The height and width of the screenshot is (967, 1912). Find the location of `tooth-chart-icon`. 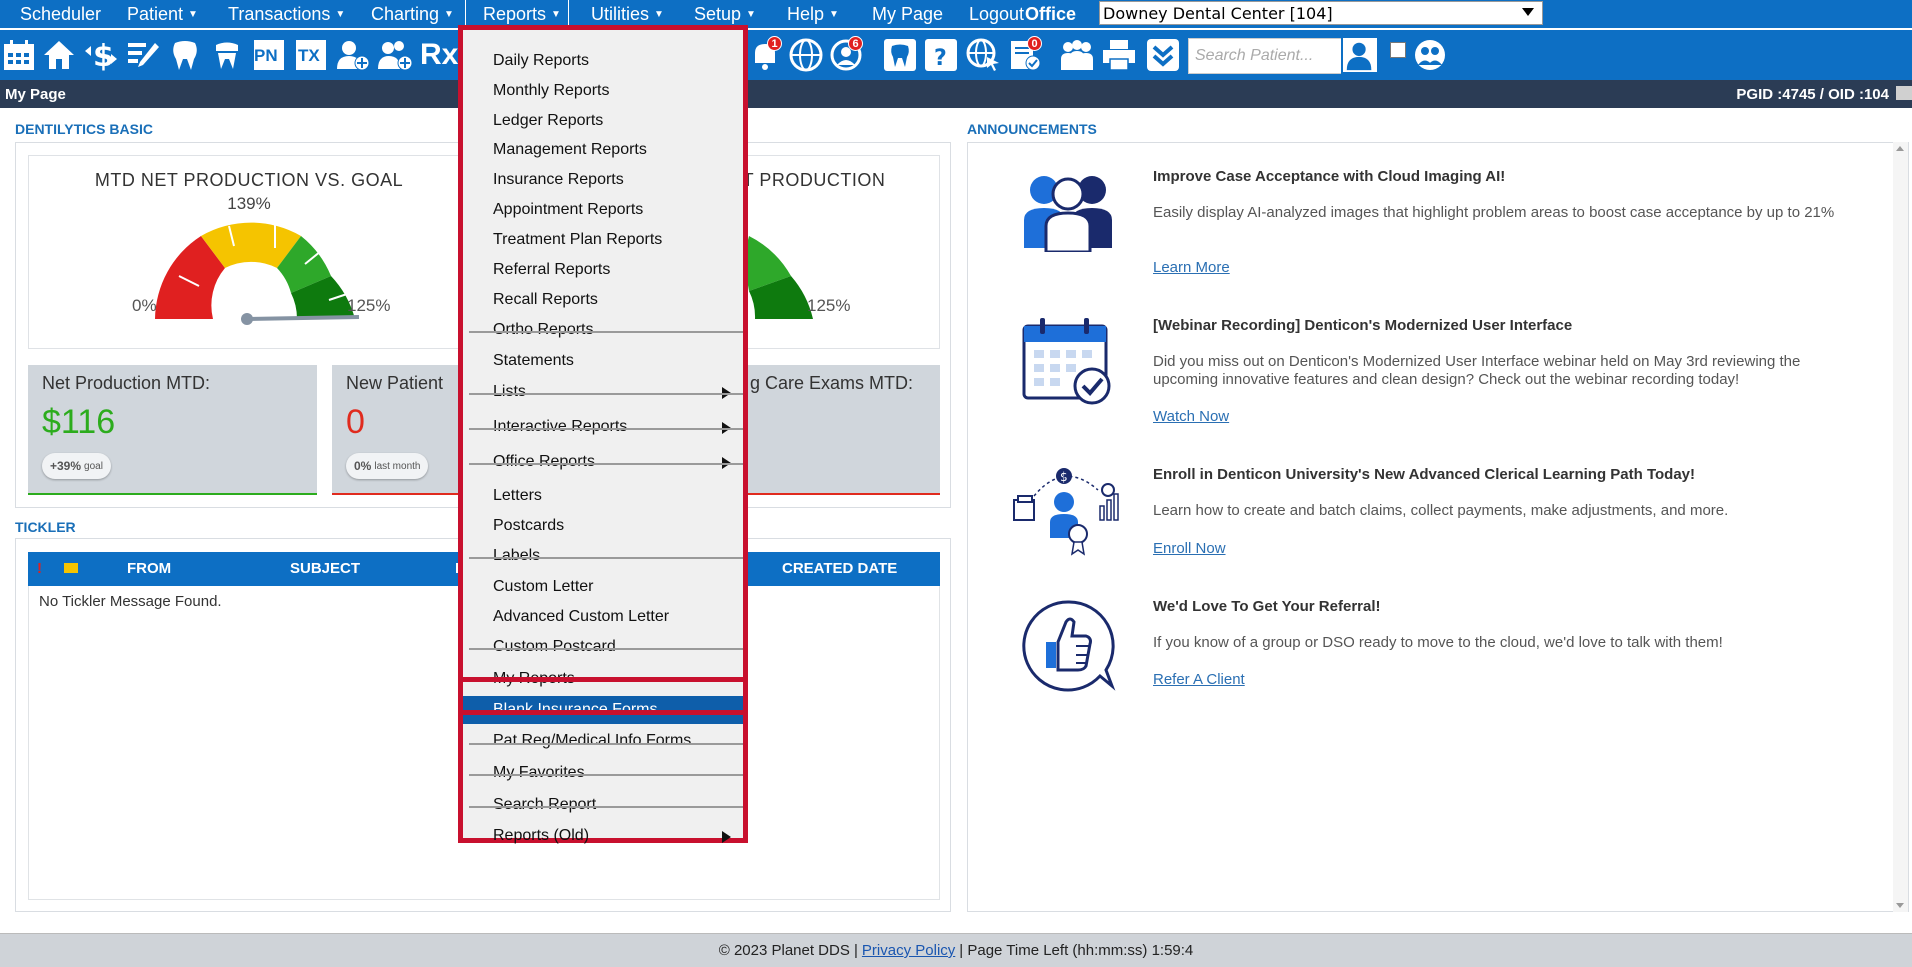

tooth-chart-icon is located at coordinates (900, 55).